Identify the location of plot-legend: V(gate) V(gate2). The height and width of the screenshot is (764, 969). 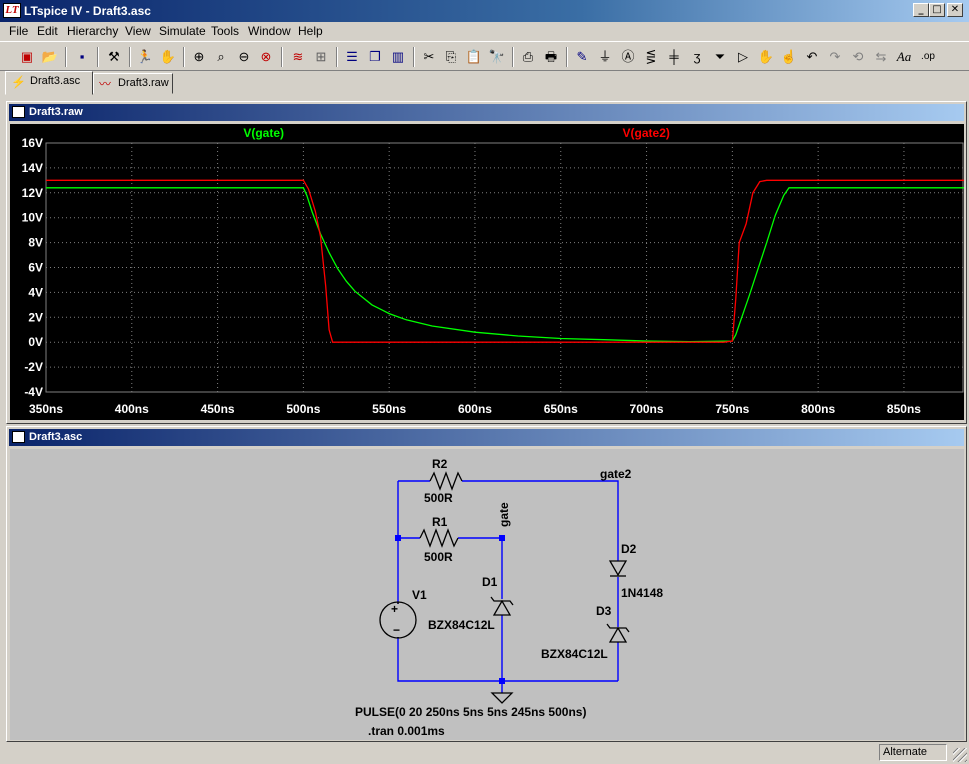
(456, 133).